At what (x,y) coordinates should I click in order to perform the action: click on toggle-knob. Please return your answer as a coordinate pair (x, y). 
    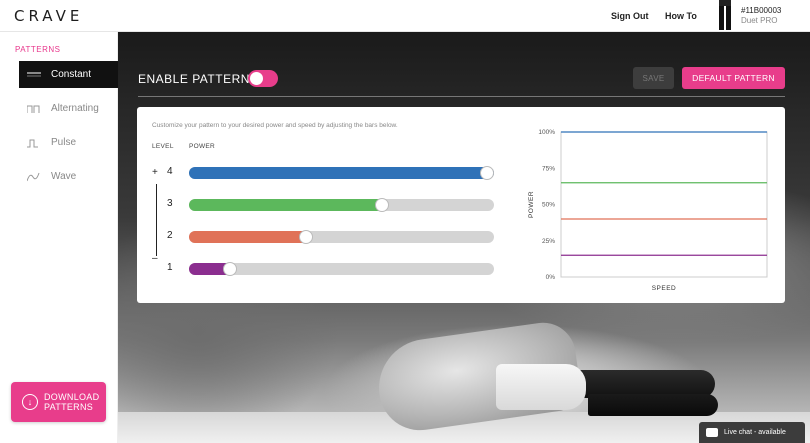
    Looking at the image, I should click on (256, 78).